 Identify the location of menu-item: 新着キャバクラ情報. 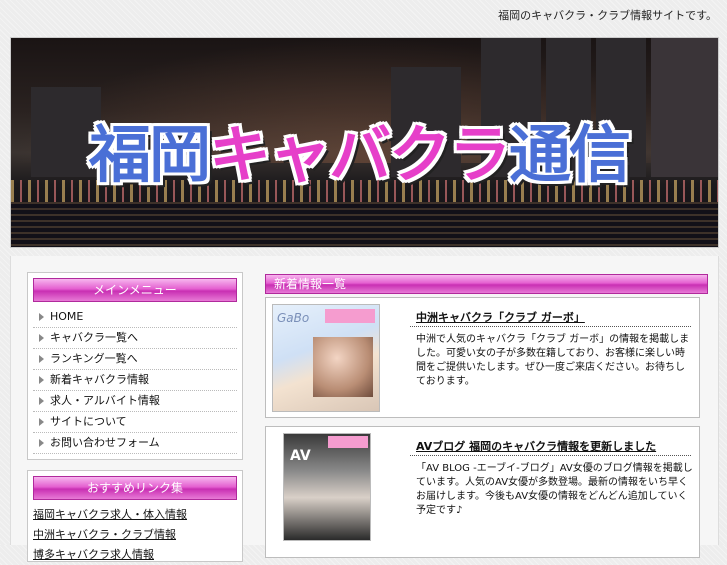
(135, 380).